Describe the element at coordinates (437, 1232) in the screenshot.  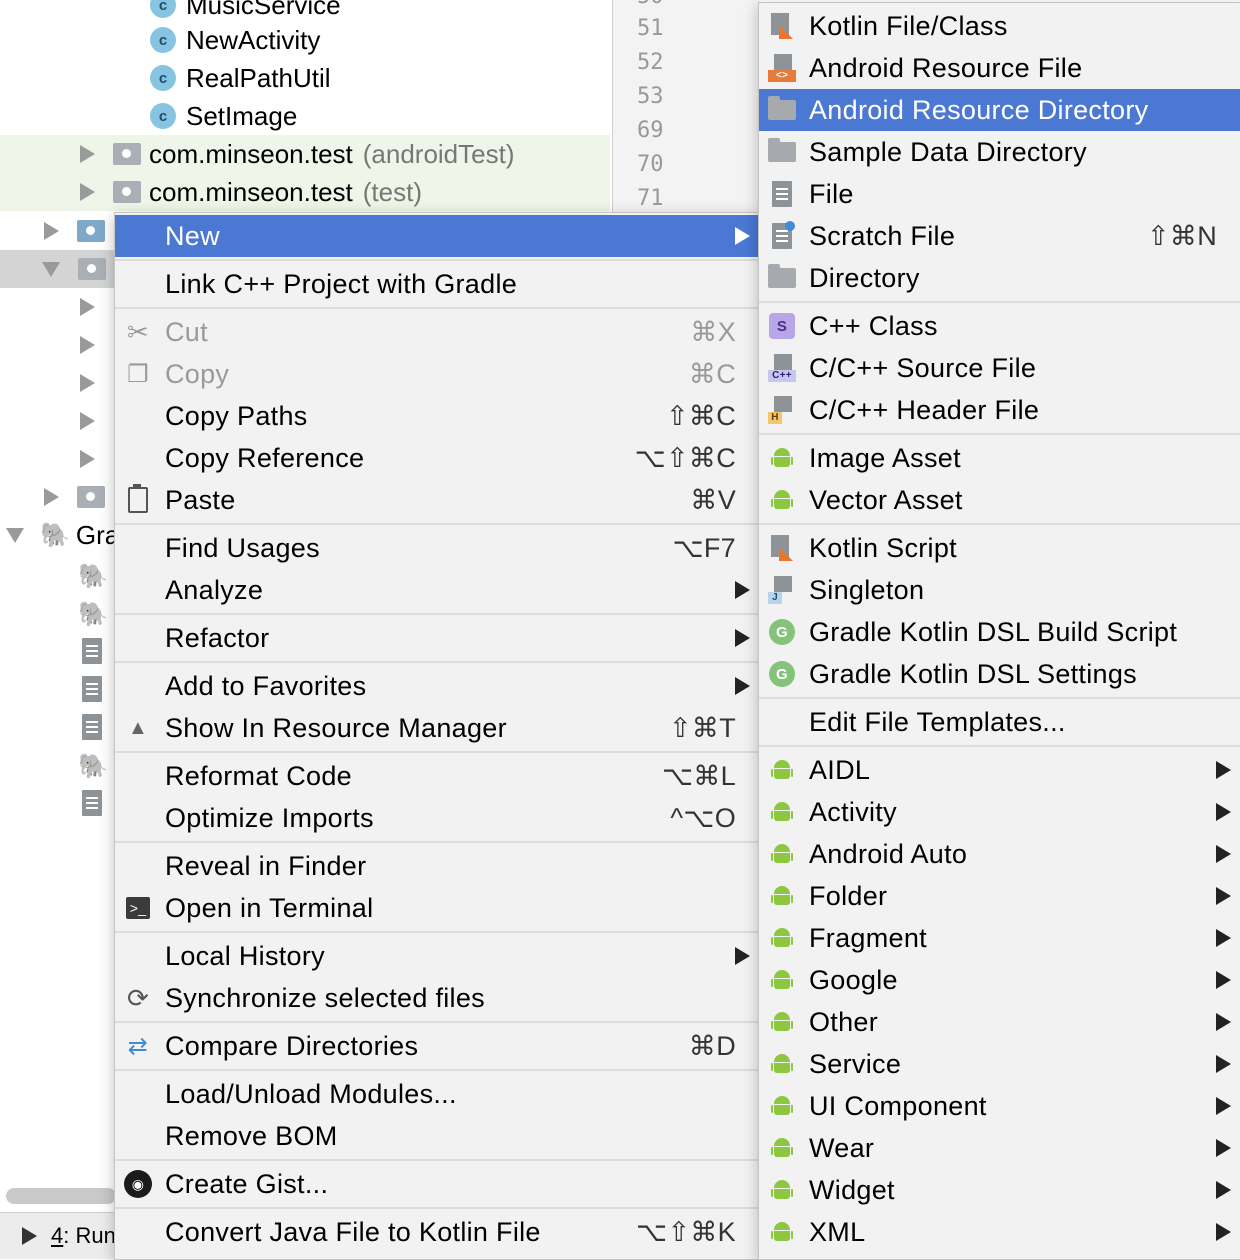
I see `menu-item-convert-kotlin: Convert Java File to Kotlin File ⌥⇧⌘K` at that location.